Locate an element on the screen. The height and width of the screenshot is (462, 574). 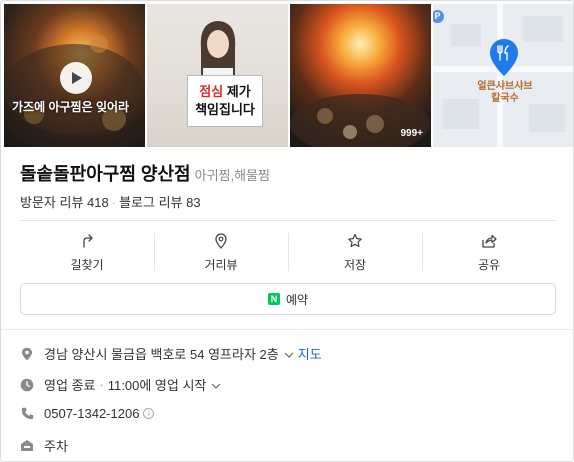
sign-text-red: 점심 is located at coordinates (211, 91).